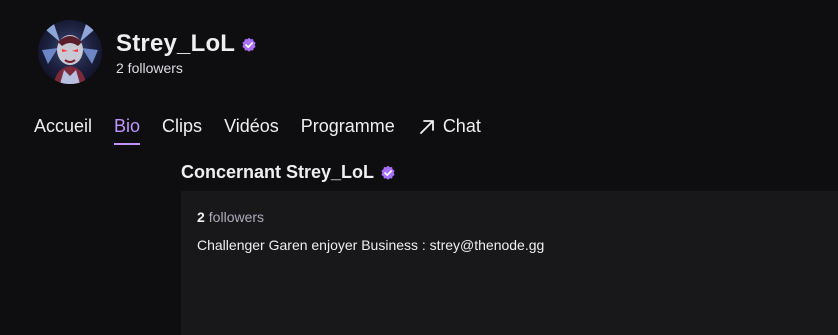 The height and width of the screenshot is (335, 838). I want to click on about-followers-label: followers, so click(236, 217).